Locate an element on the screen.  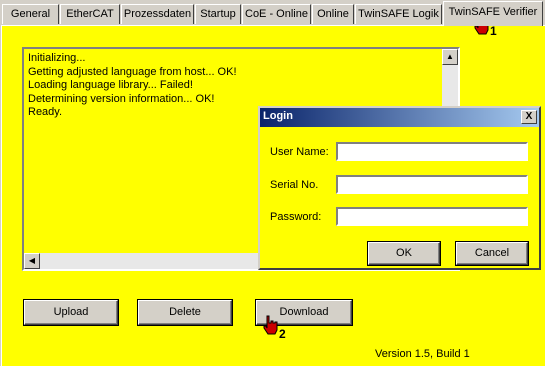
tab-ethercat: EtherCAT is located at coordinates (90, 14).